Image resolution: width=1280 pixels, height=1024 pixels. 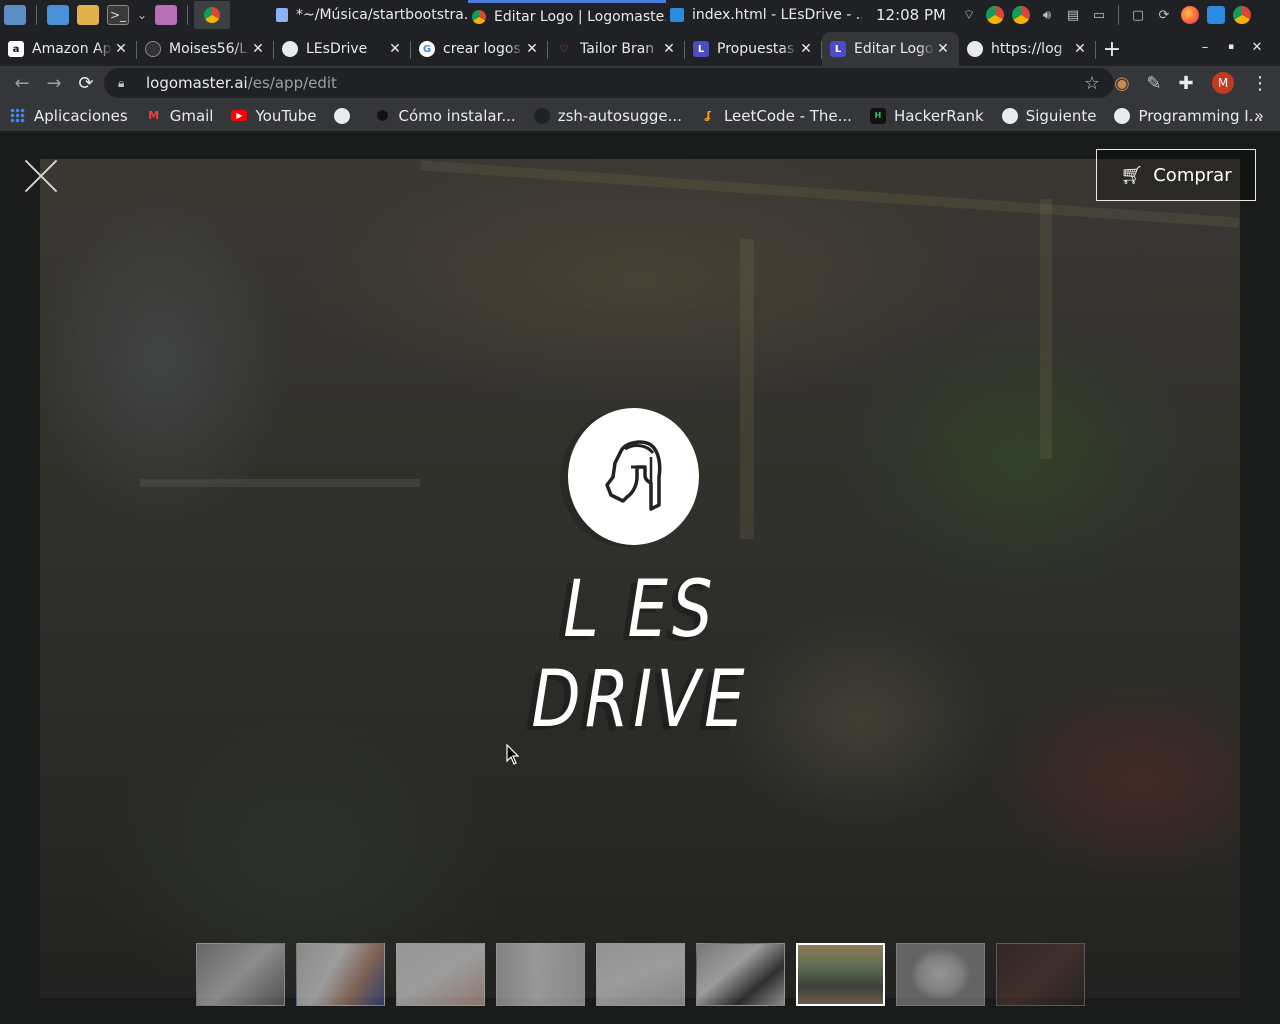 What do you see at coordinates (187, 15) in the screenshot?
I see `taskbar-divider` at bounding box center [187, 15].